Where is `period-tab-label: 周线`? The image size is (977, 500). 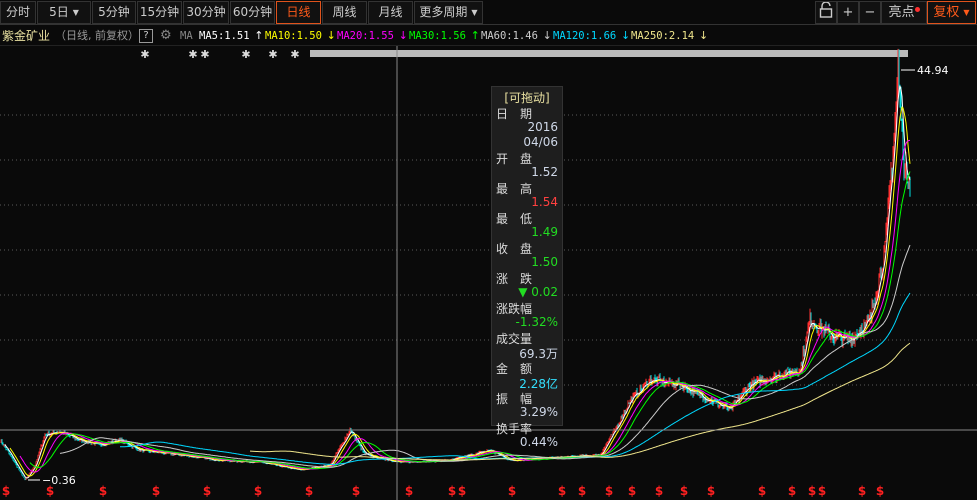 period-tab-label: 周线 is located at coordinates (344, 12).